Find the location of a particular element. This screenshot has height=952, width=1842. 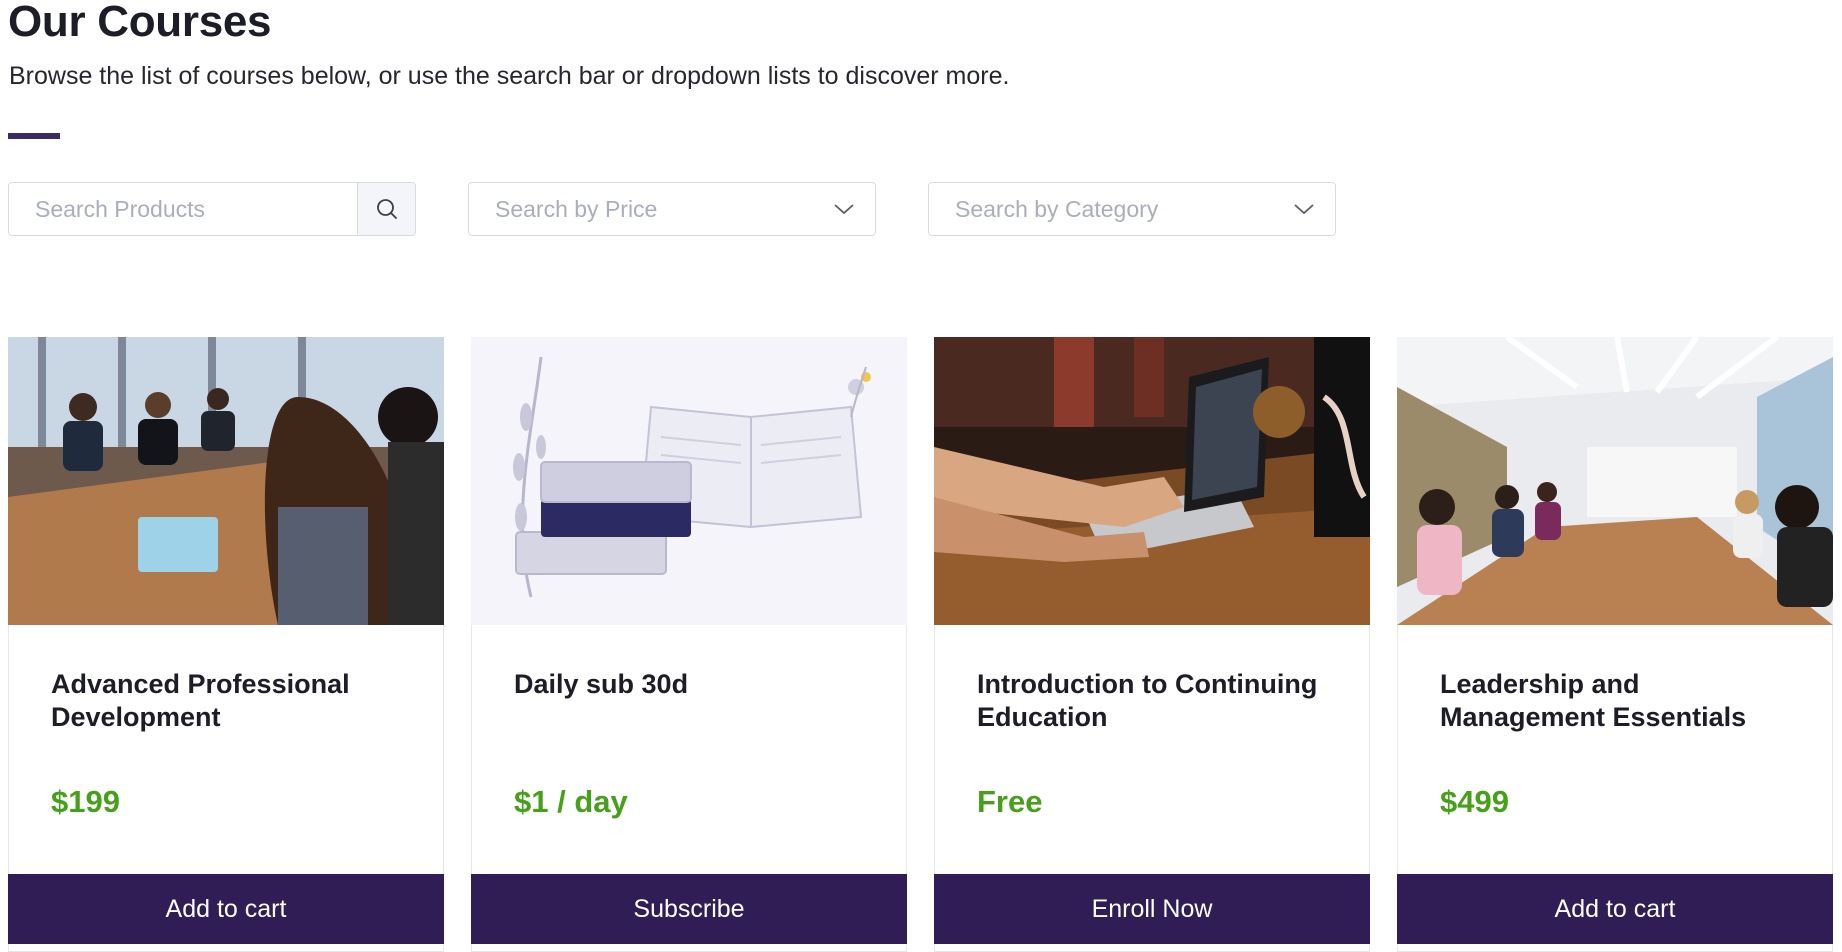

search-button is located at coordinates (386, 209).